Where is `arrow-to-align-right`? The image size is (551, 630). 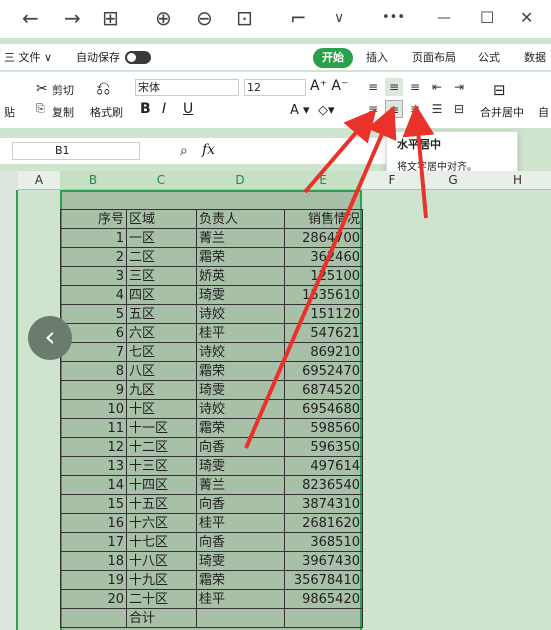
arrow-to-align-right is located at coordinates (418, 161).